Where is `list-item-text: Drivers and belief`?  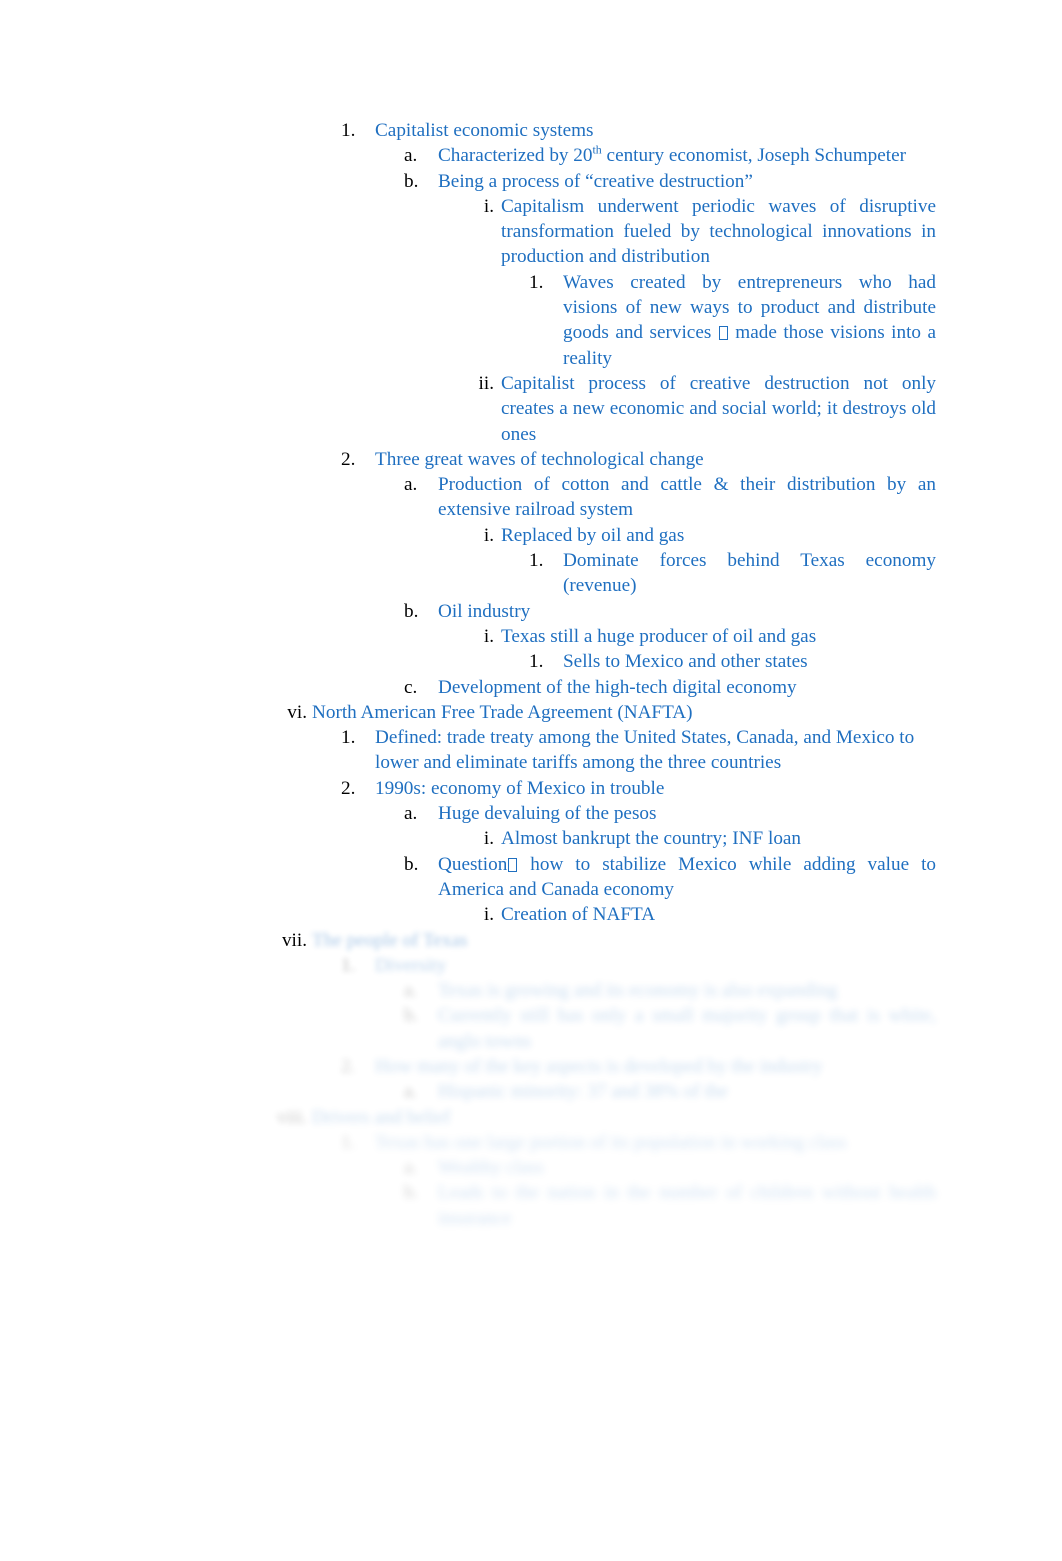 list-item-text: Drivers and belief is located at coordinates (381, 1117).